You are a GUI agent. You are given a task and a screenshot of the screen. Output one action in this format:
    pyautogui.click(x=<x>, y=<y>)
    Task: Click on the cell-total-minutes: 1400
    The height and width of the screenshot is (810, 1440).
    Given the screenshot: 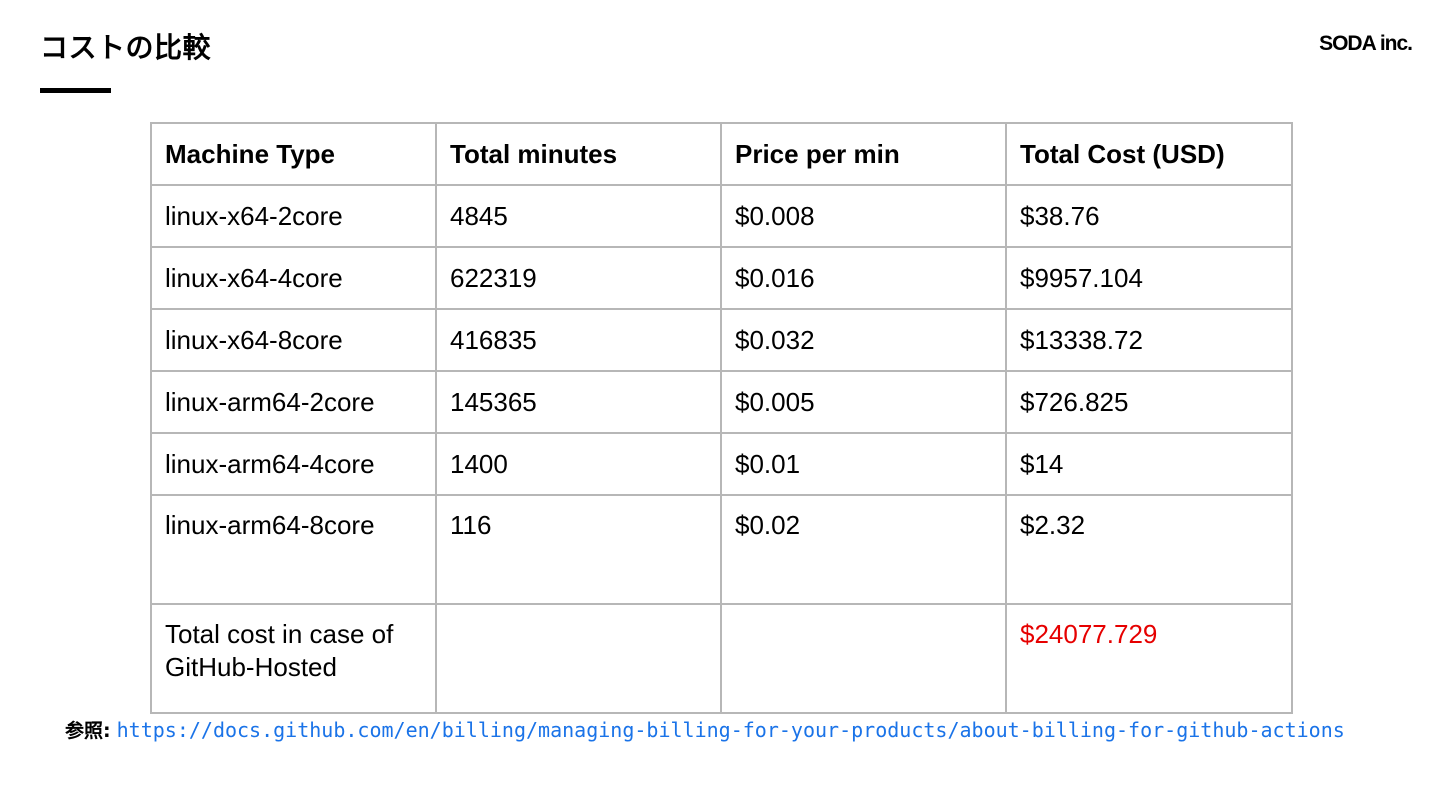 What is the action you would take?
    pyautogui.click(x=578, y=464)
    